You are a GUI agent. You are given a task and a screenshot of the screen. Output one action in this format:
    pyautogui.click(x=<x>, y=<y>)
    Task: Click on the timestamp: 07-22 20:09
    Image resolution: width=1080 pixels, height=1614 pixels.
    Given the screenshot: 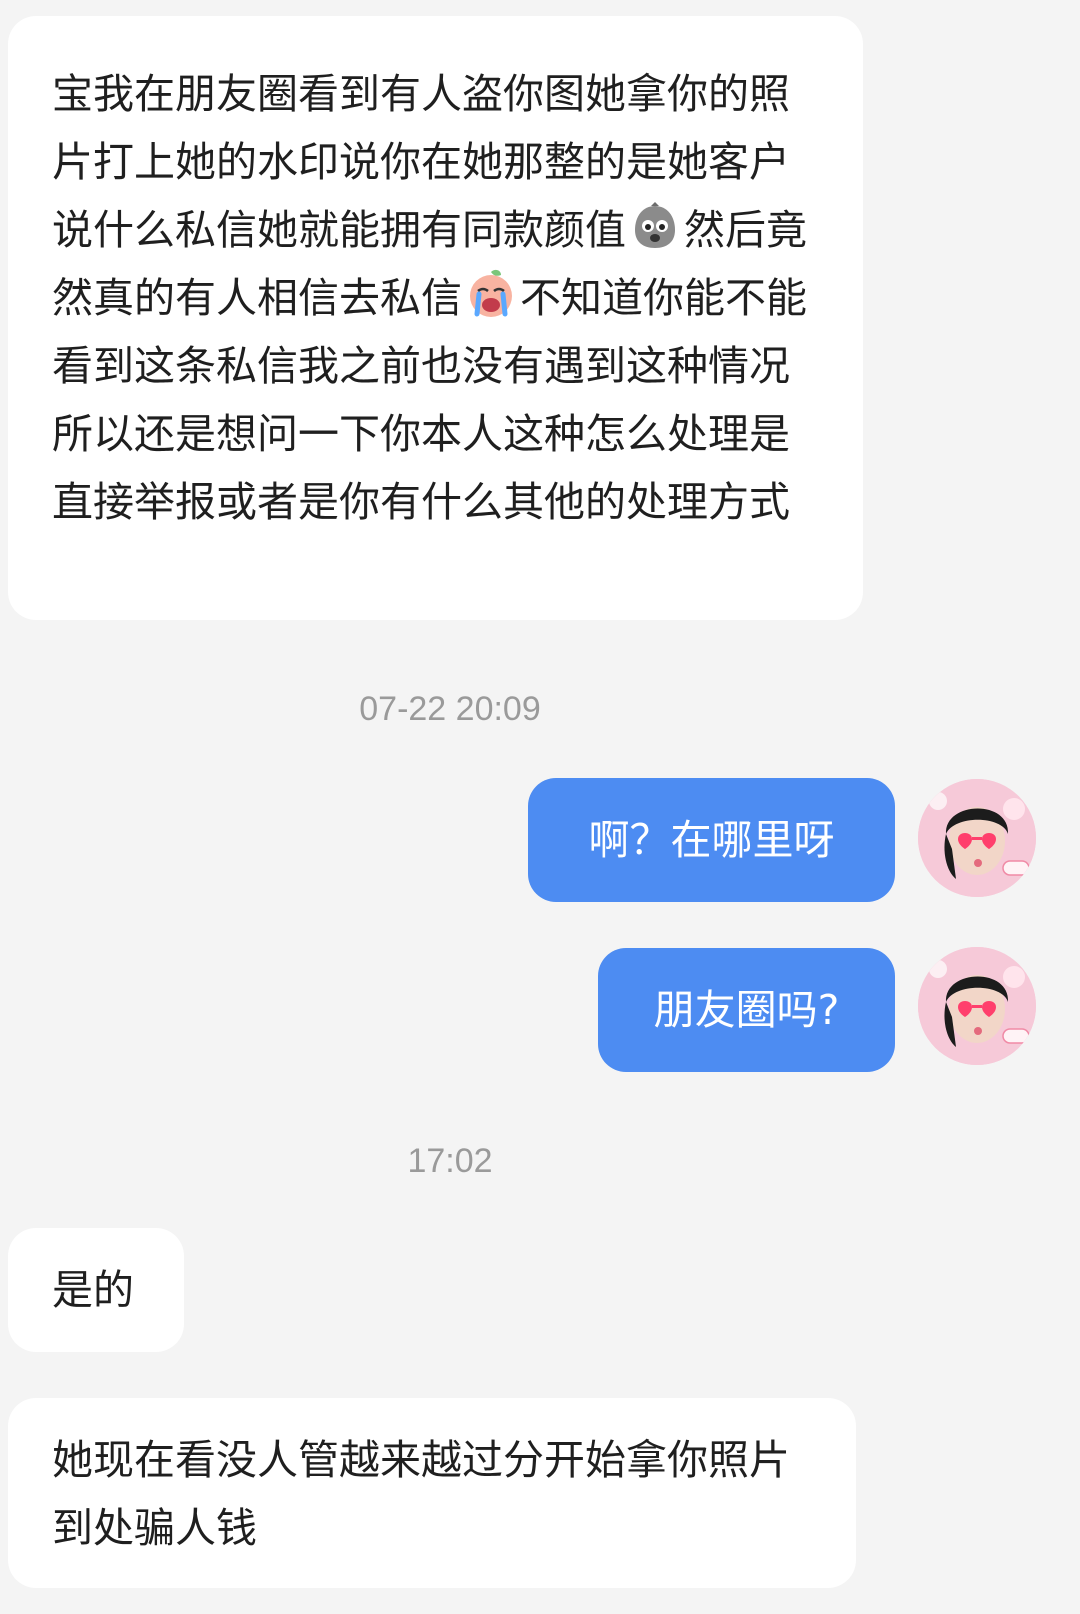 What is the action you would take?
    pyautogui.click(x=450, y=709)
    